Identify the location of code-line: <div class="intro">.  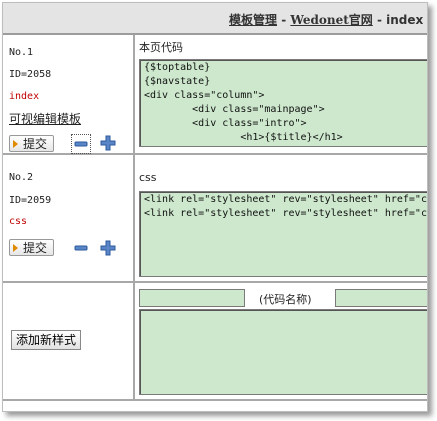
(225, 123).